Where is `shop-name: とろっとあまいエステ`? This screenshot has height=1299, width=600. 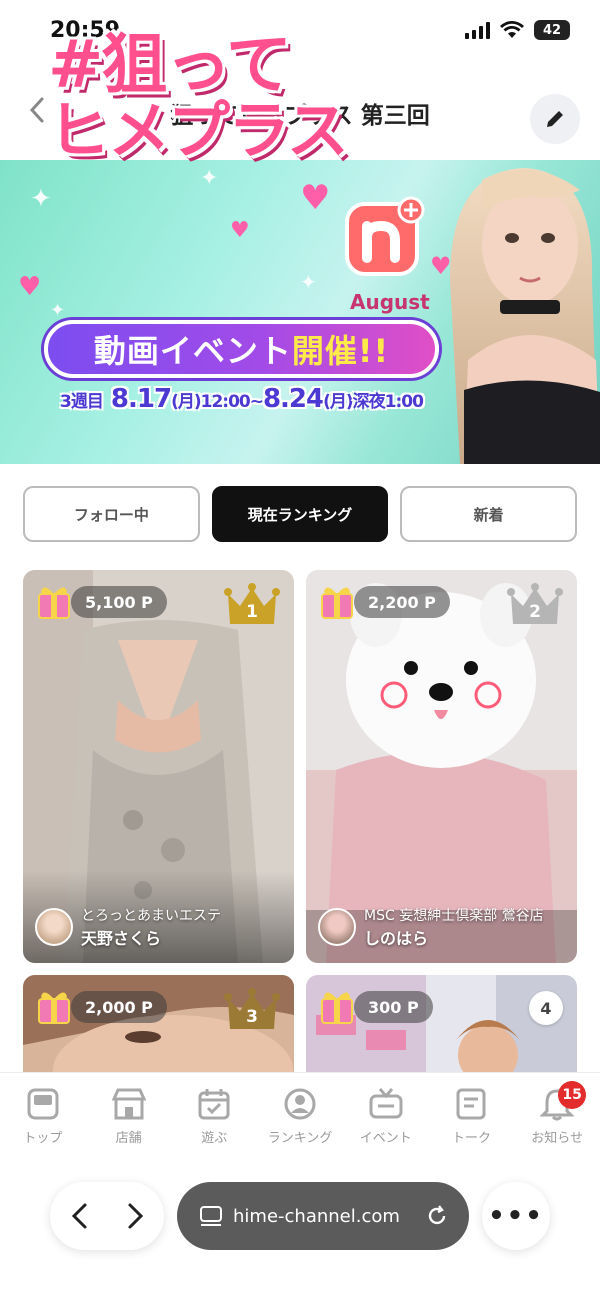
shop-name: とろっとあまいエステ is located at coordinates (151, 916).